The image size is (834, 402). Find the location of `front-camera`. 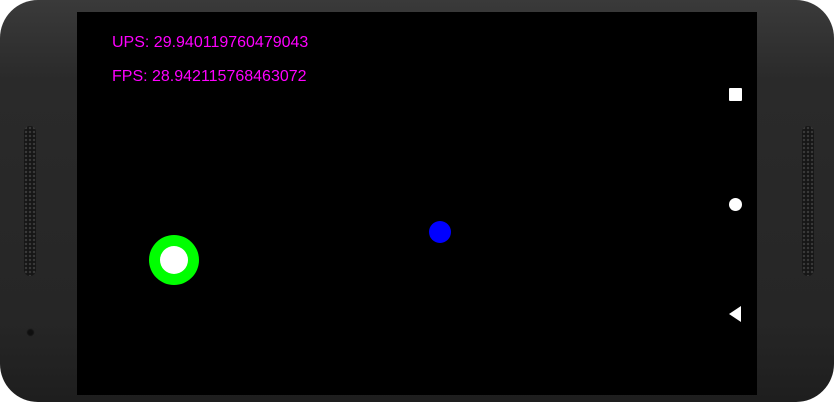

front-camera is located at coordinates (30, 332).